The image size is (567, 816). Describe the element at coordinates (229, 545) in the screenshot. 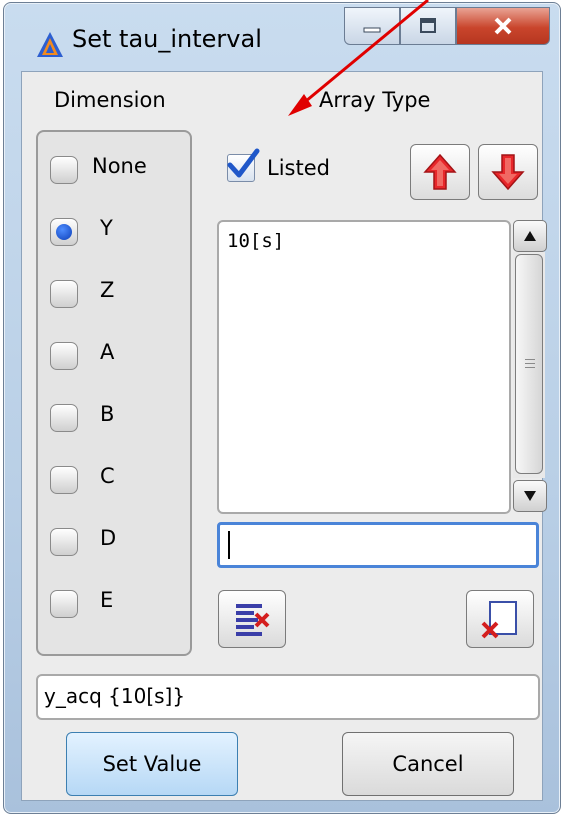

I see `text-caret` at that location.